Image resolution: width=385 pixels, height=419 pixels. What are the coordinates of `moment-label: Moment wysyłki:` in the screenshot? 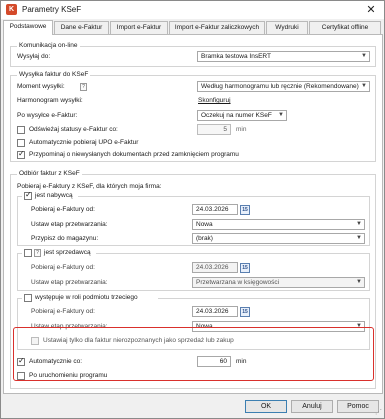 It's located at (41, 86).